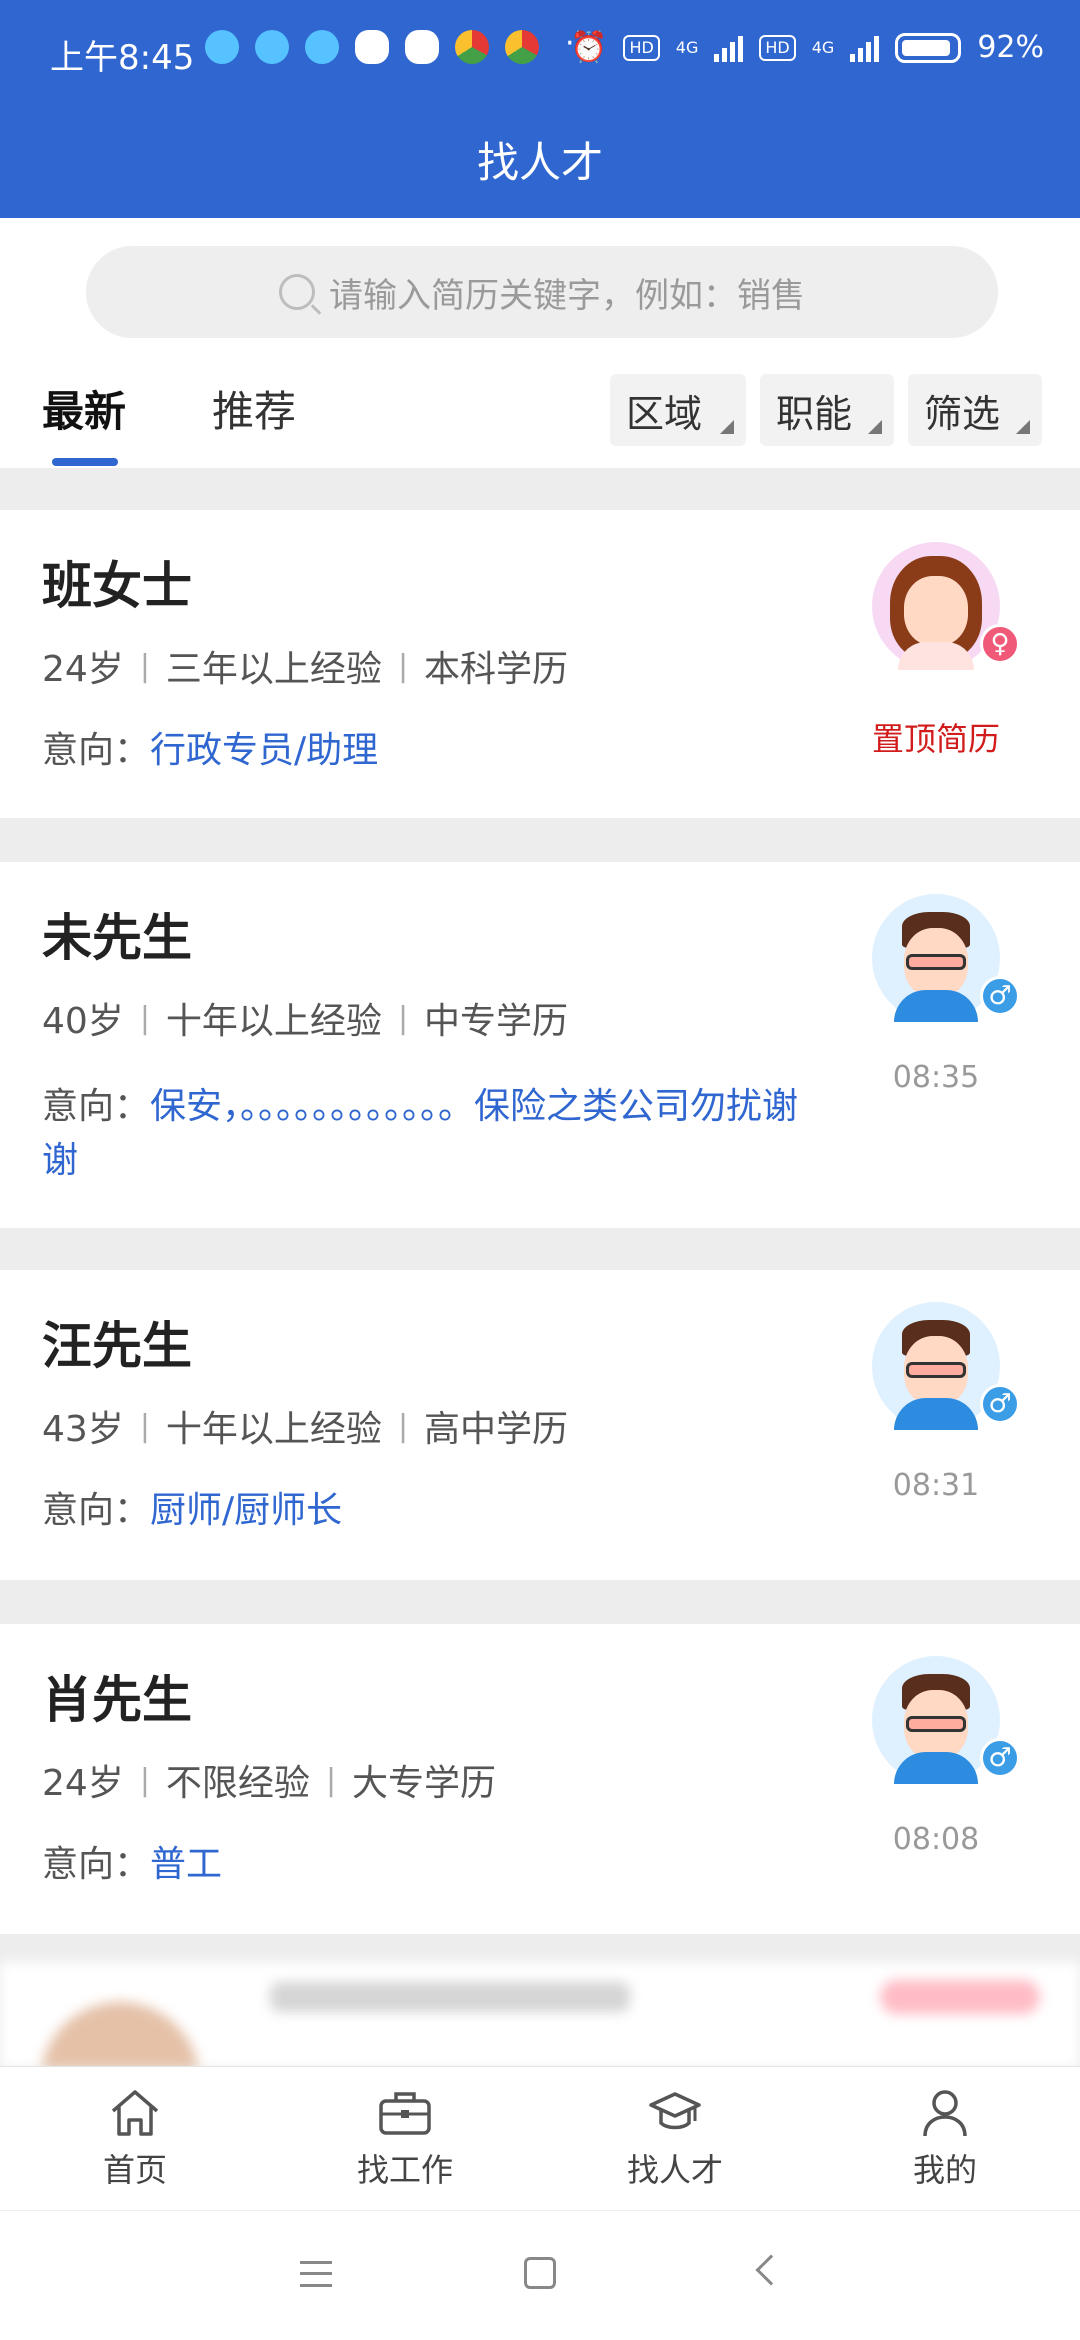 Image resolution: width=1080 pixels, height=2340 pixels. I want to click on update-time: 08:08, so click(936, 1839).